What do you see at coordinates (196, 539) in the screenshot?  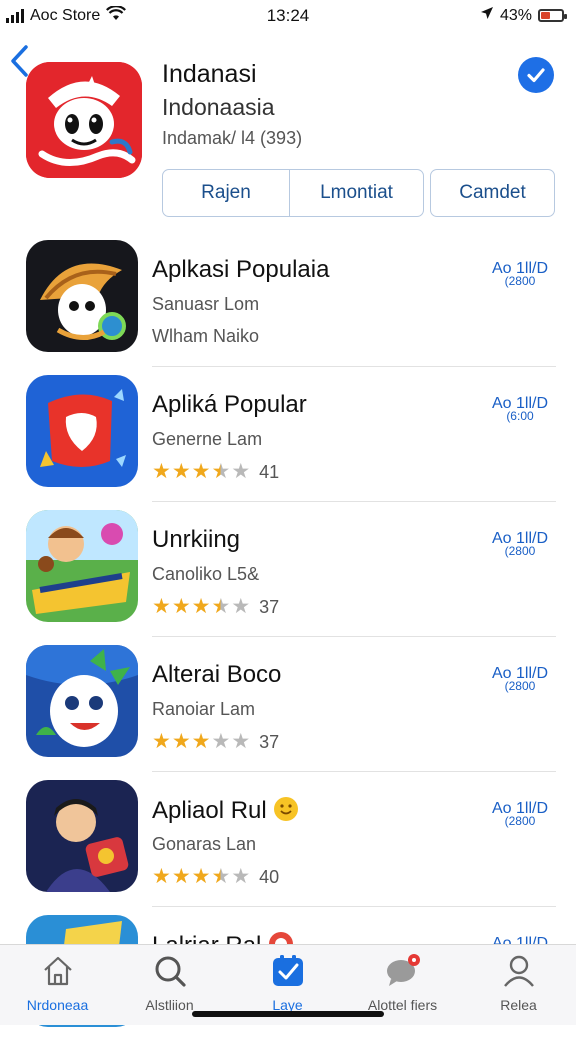 I see `app-title: Unrkiing` at bounding box center [196, 539].